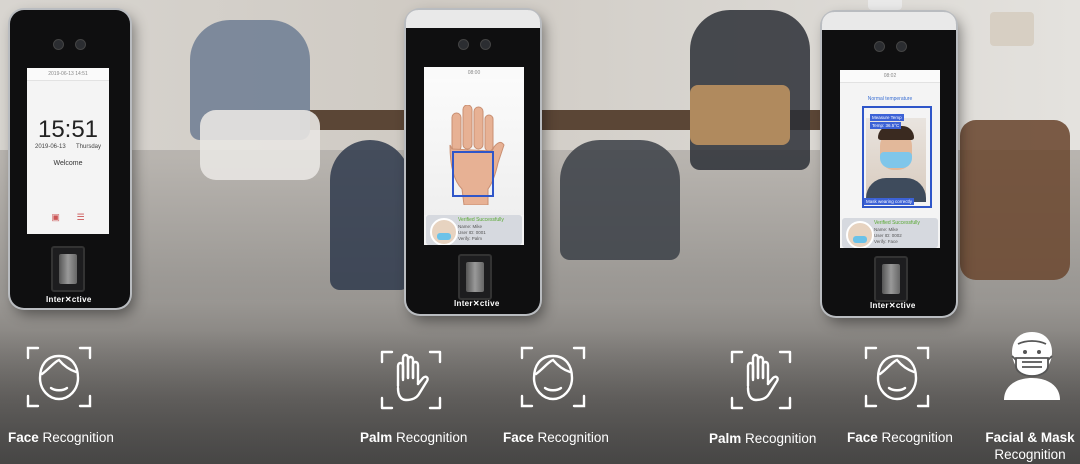  I want to click on seated-person-center, so click(620, 200).